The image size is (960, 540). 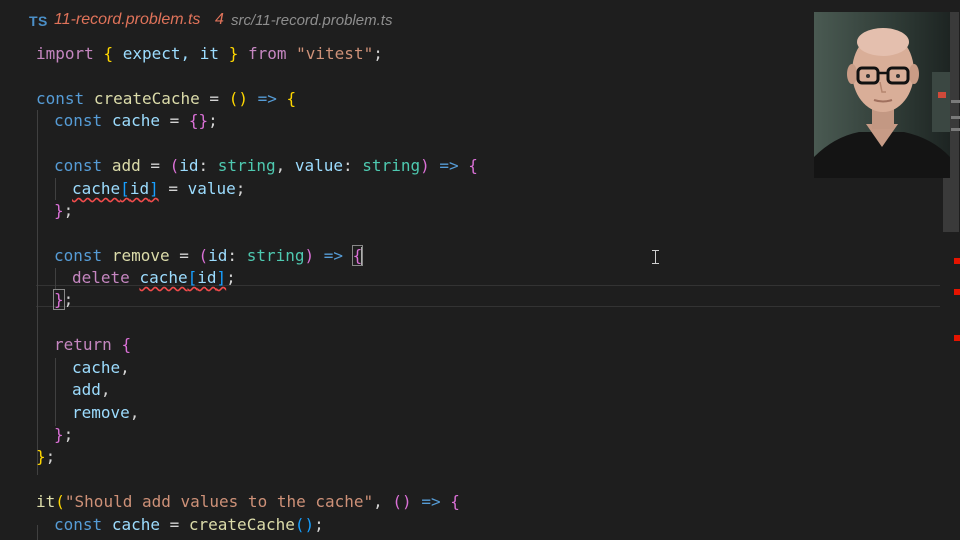 What do you see at coordinates (219, 19) in the screenshot?
I see `problem-count-badge: 4` at bounding box center [219, 19].